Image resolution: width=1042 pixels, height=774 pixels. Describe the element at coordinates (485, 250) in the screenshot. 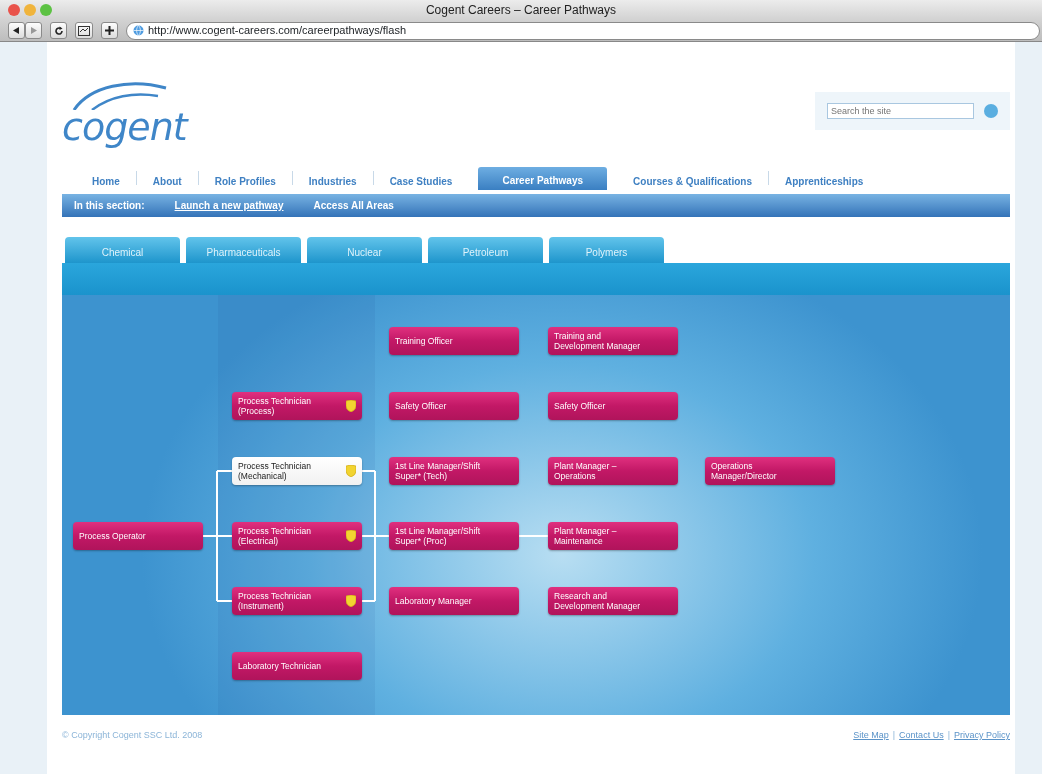

I see `industry-tab: Petroleum` at that location.